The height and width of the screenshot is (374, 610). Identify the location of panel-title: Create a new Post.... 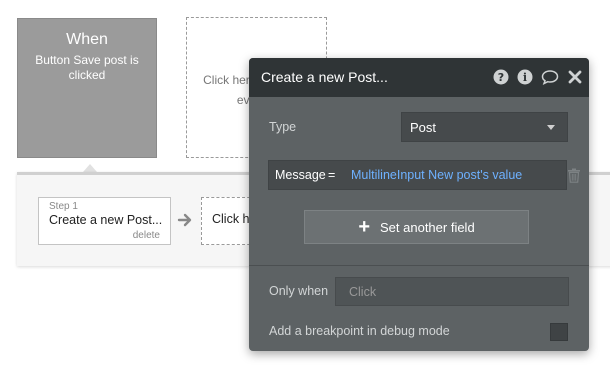
(324, 77).